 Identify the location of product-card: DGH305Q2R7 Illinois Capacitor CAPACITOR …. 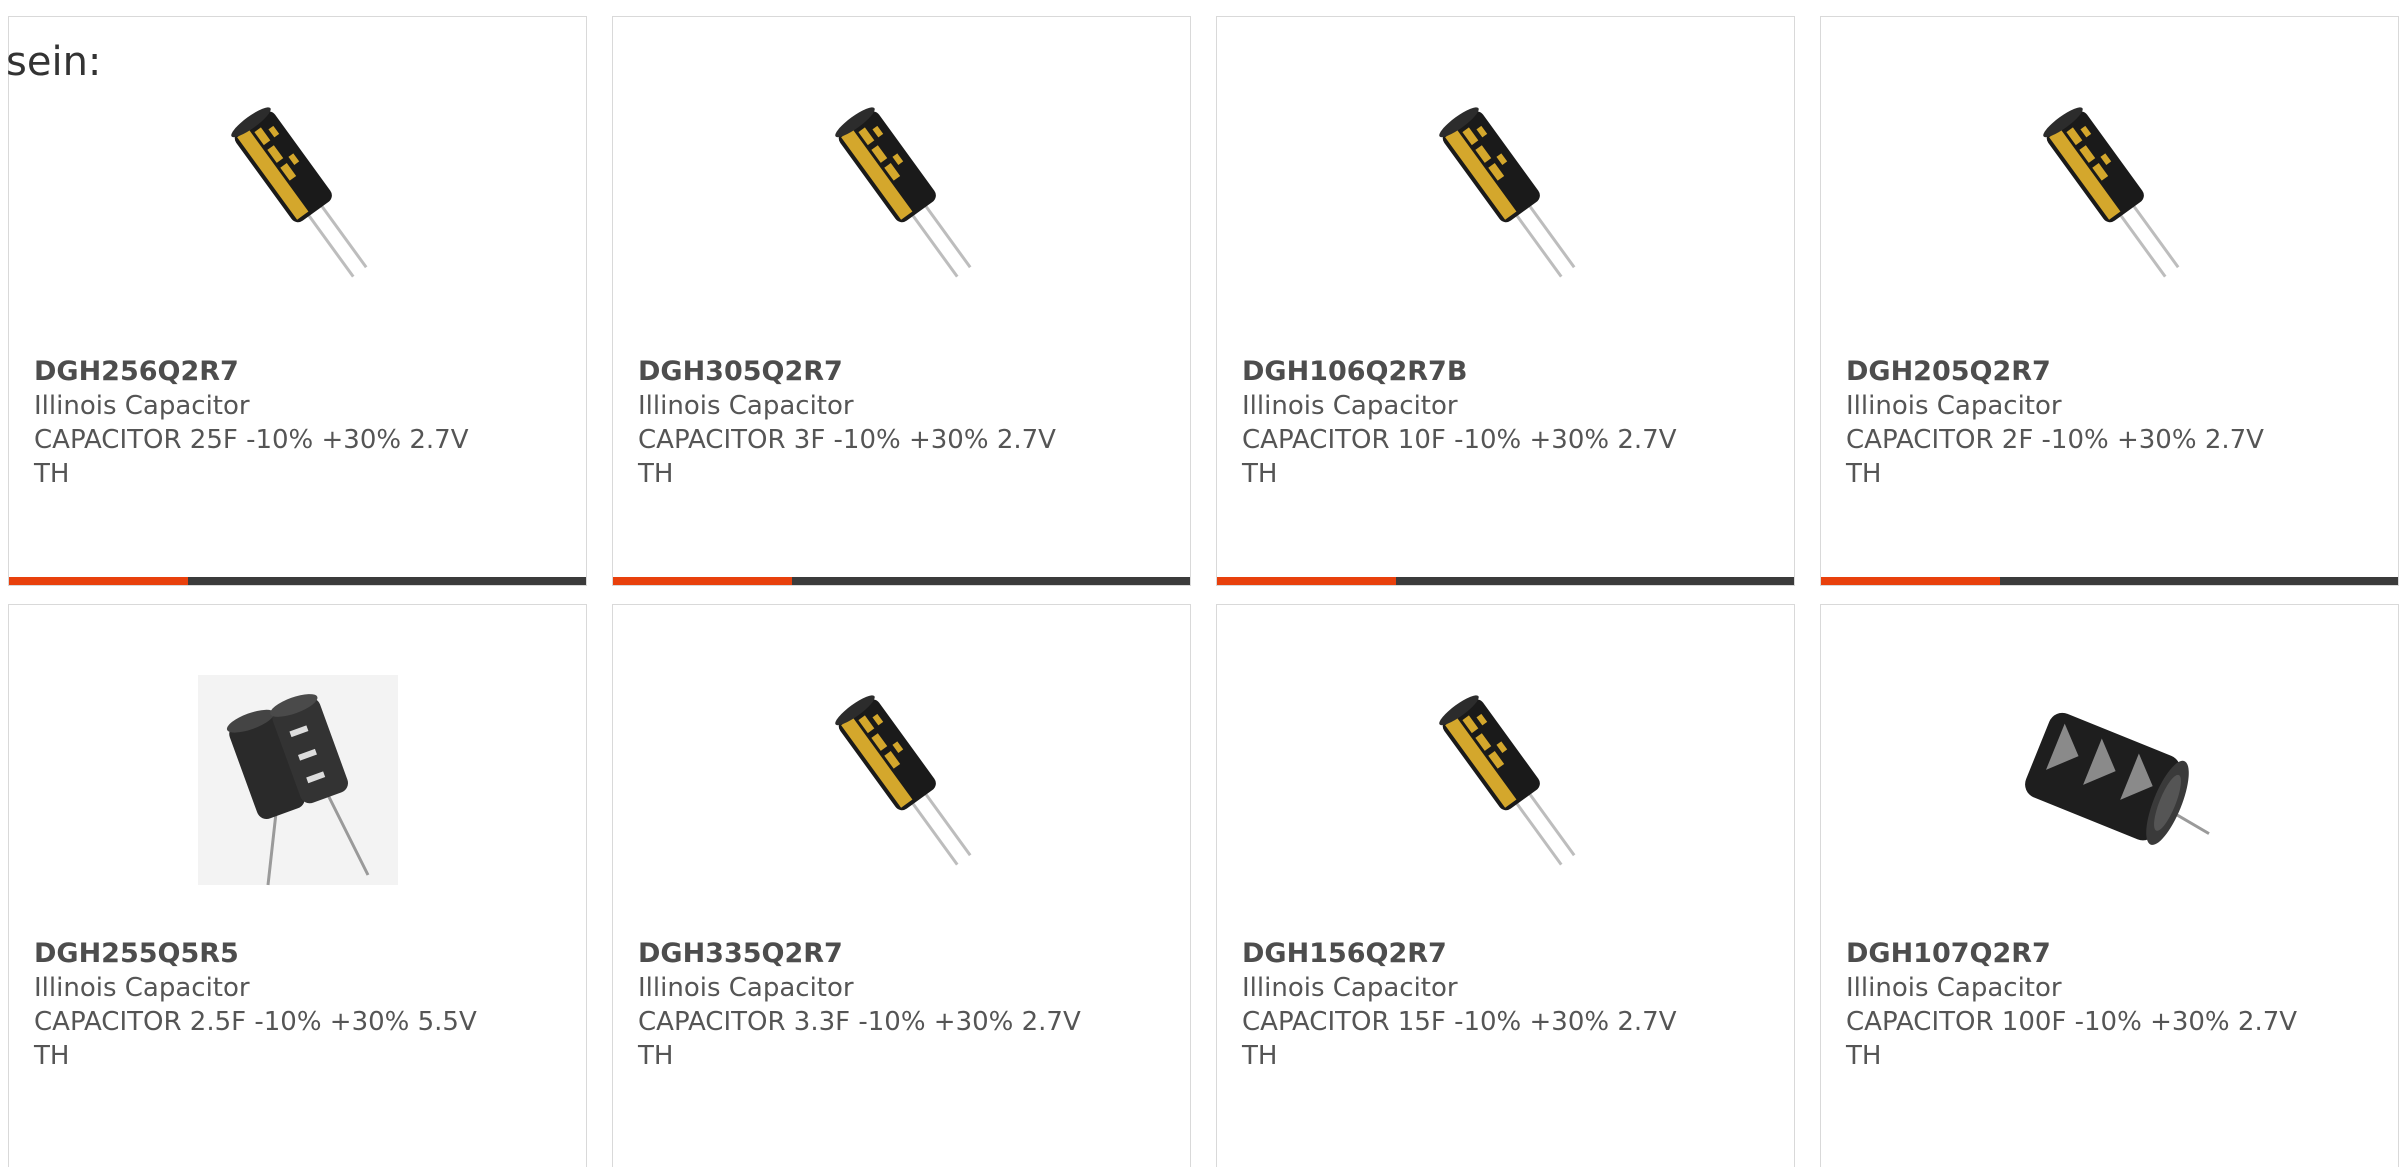
(901, 301).